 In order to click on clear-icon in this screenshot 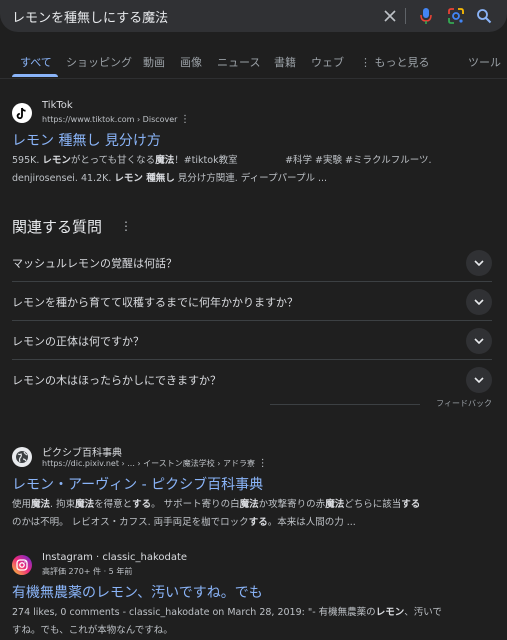, I will do `click(390, 16)`.